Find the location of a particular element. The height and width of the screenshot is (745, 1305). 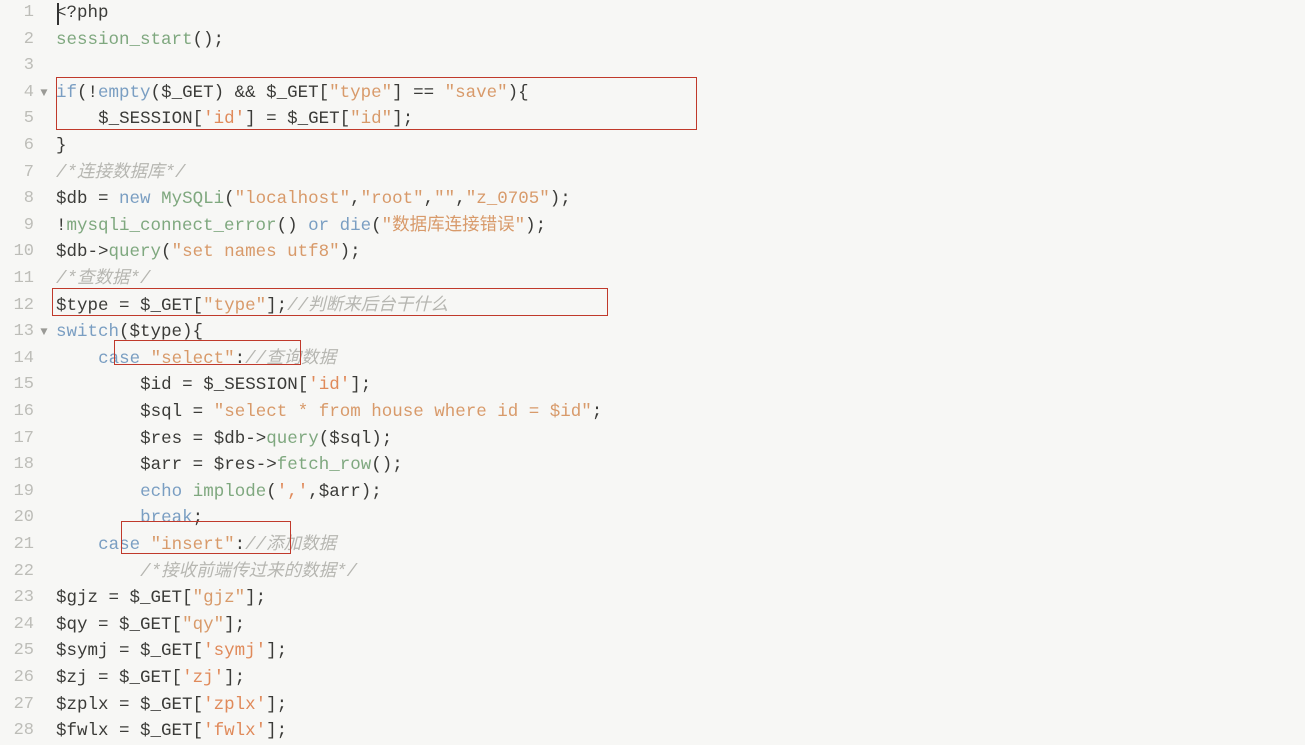

line-number: 12 is located at coordinates (23, 305).